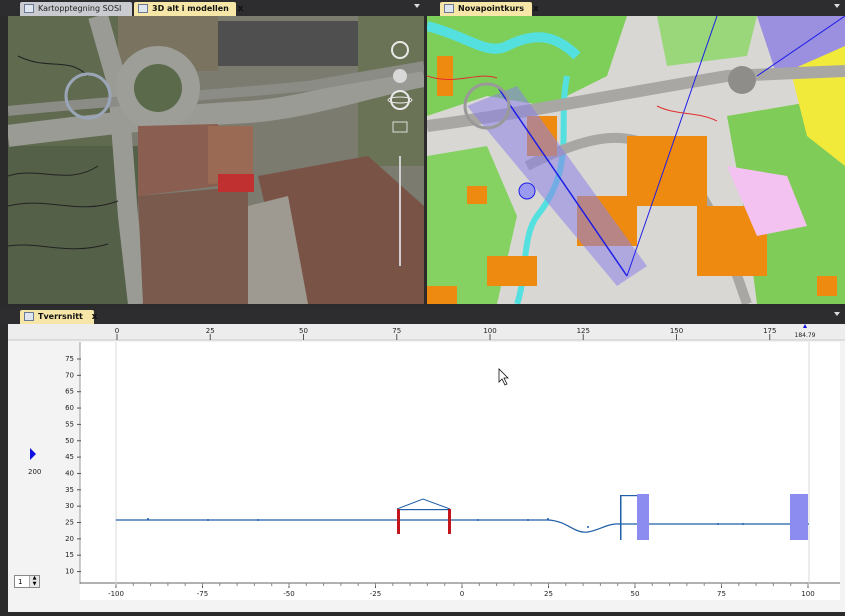 The image size is (845, 616). Describe the element at coordinates (69, 392) in the screenshot. I see `elevation-label: 65` at that location.